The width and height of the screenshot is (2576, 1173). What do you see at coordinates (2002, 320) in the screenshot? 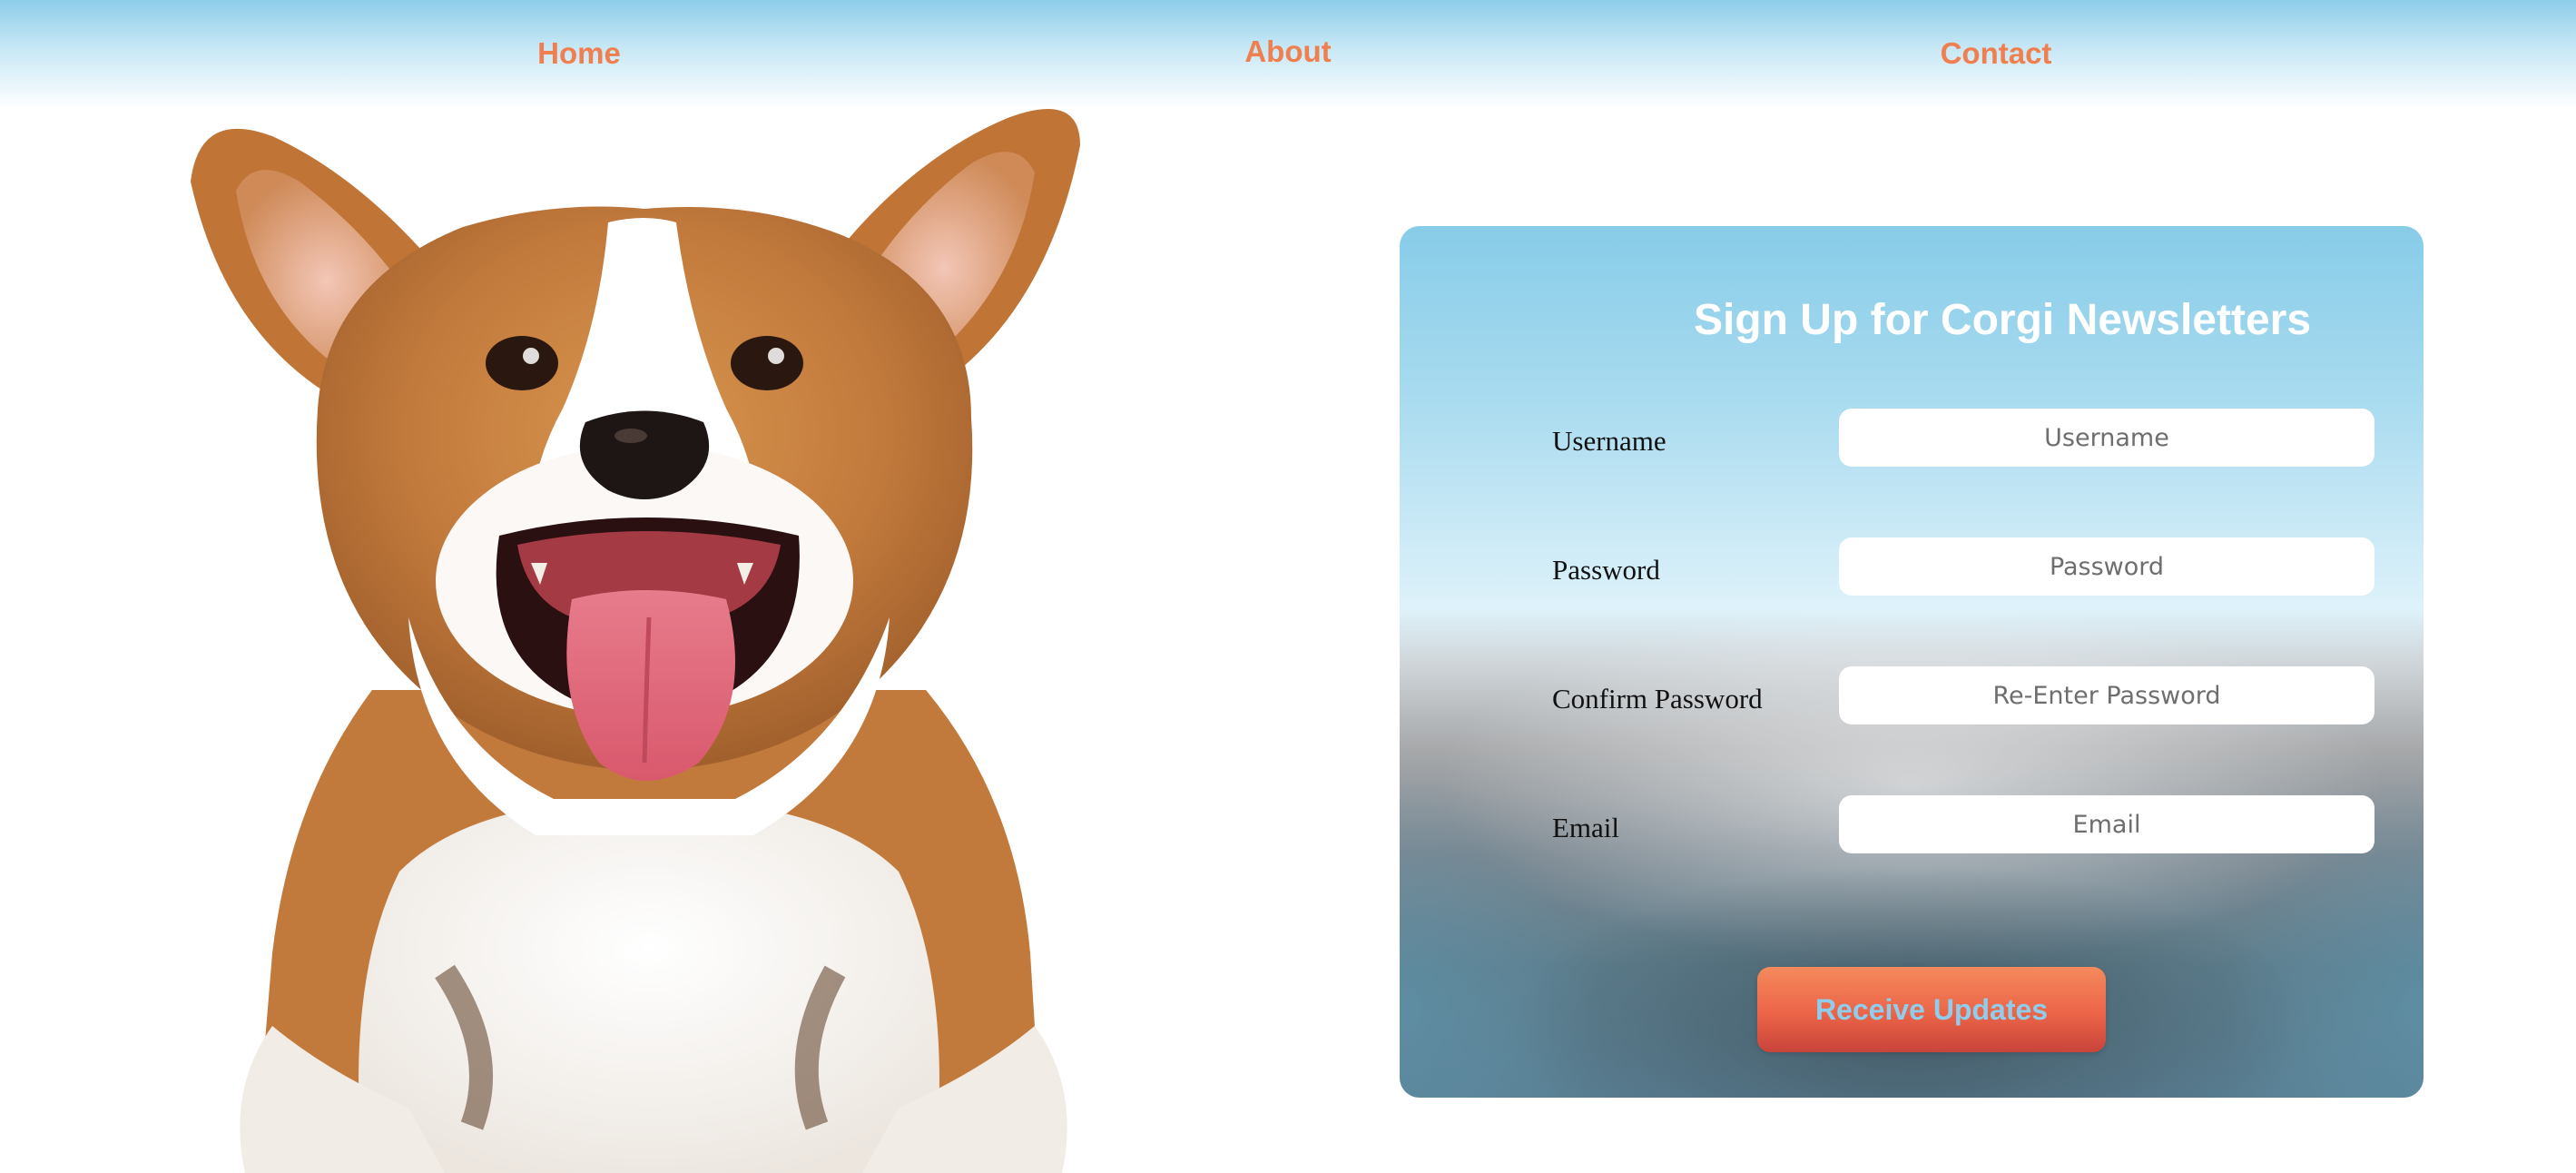
I see `signup-title: Sign Up for Corgi Newsletters` at bounding box center [2002, 320].